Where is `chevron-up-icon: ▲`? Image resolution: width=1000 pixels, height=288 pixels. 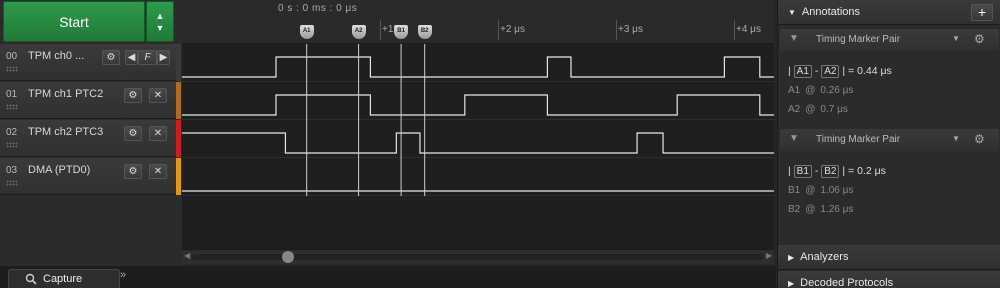
chevron-up-icon: ▲ is located at coordinates (160, 15).